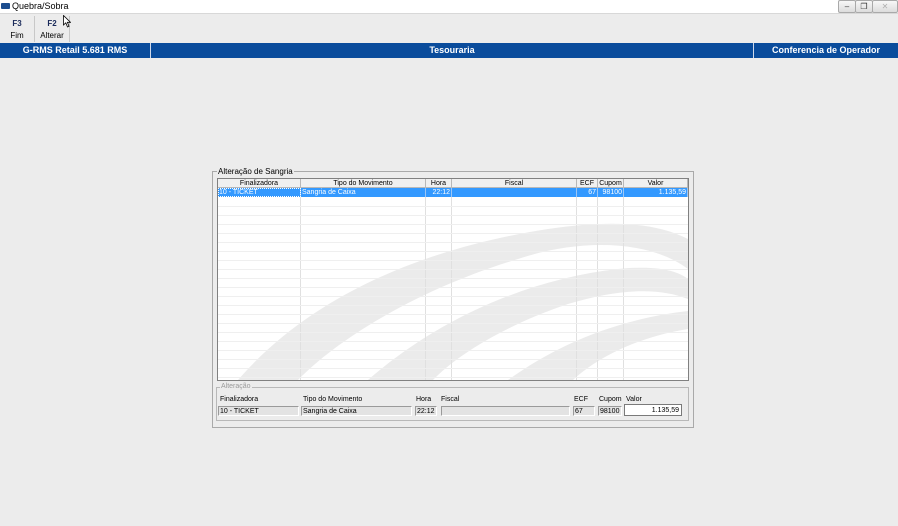 This screenshot has width=898, height=526. I want to click on restore-icon: ❐, so click(864, 6).